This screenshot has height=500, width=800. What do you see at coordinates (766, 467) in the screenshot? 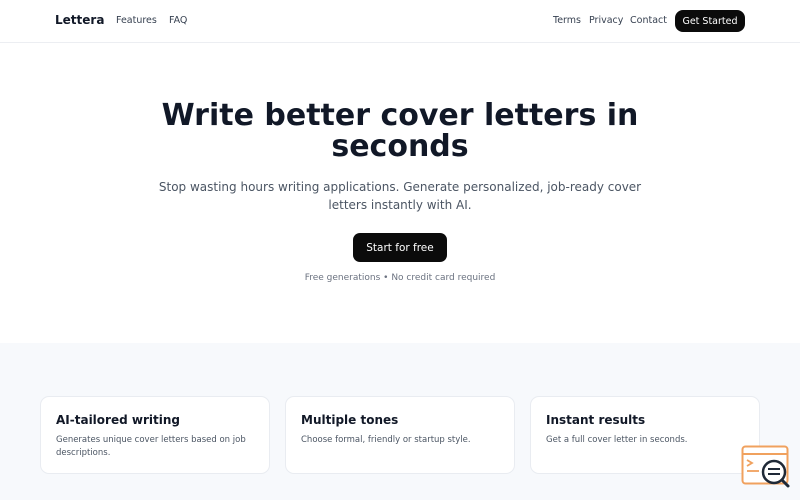
I see `code-search-icon` at bounding box center [766, 467].